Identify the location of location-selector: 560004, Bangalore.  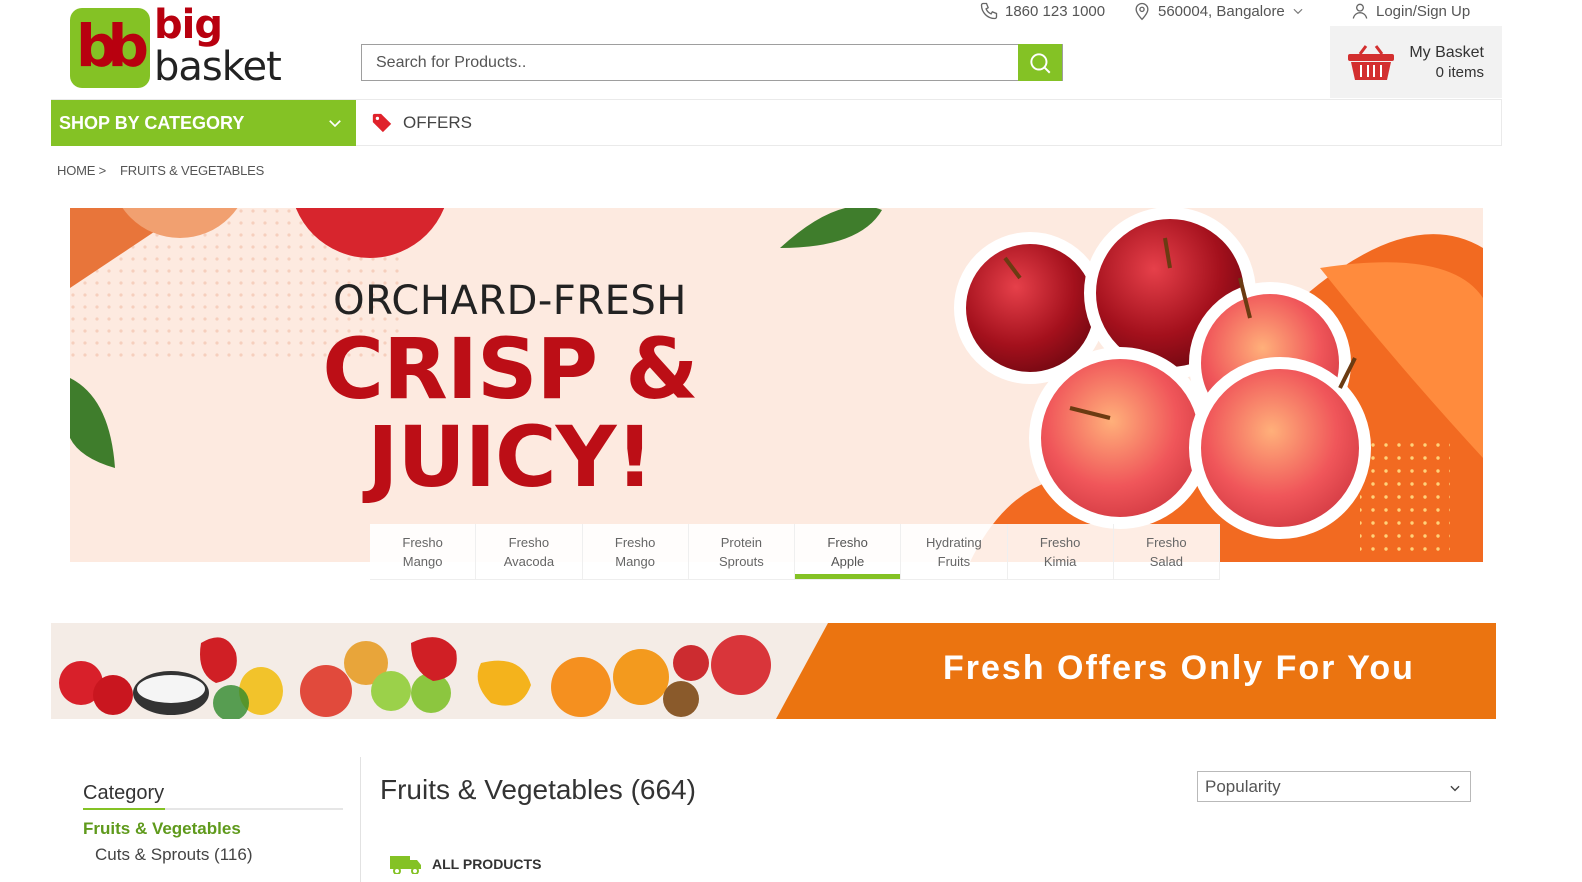
(1218, 11).